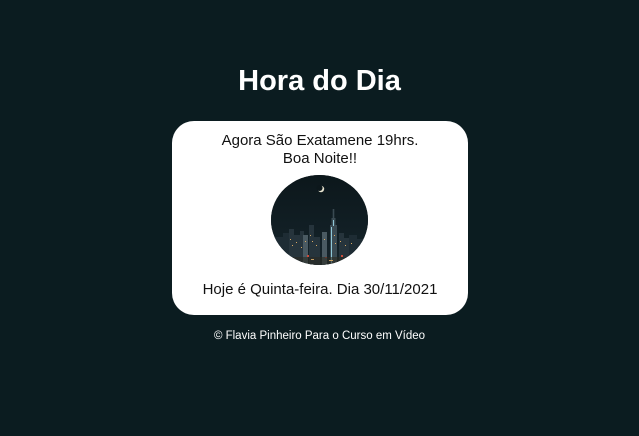 This screenshot has height=436, width=639. What do you see at coordinates (320, 140) in the screenshot?
I see `time-message: Agora São Exatamene 19hrs.` at bounding box center [320, 140].